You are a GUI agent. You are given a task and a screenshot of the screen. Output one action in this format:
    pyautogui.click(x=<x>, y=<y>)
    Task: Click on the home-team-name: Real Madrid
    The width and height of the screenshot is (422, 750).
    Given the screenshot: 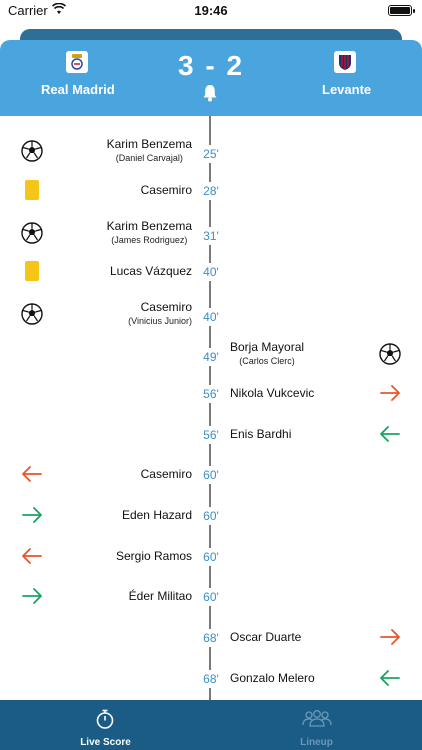 What is the action you would take?
    pyautogui.click(x=78, y=89)
    